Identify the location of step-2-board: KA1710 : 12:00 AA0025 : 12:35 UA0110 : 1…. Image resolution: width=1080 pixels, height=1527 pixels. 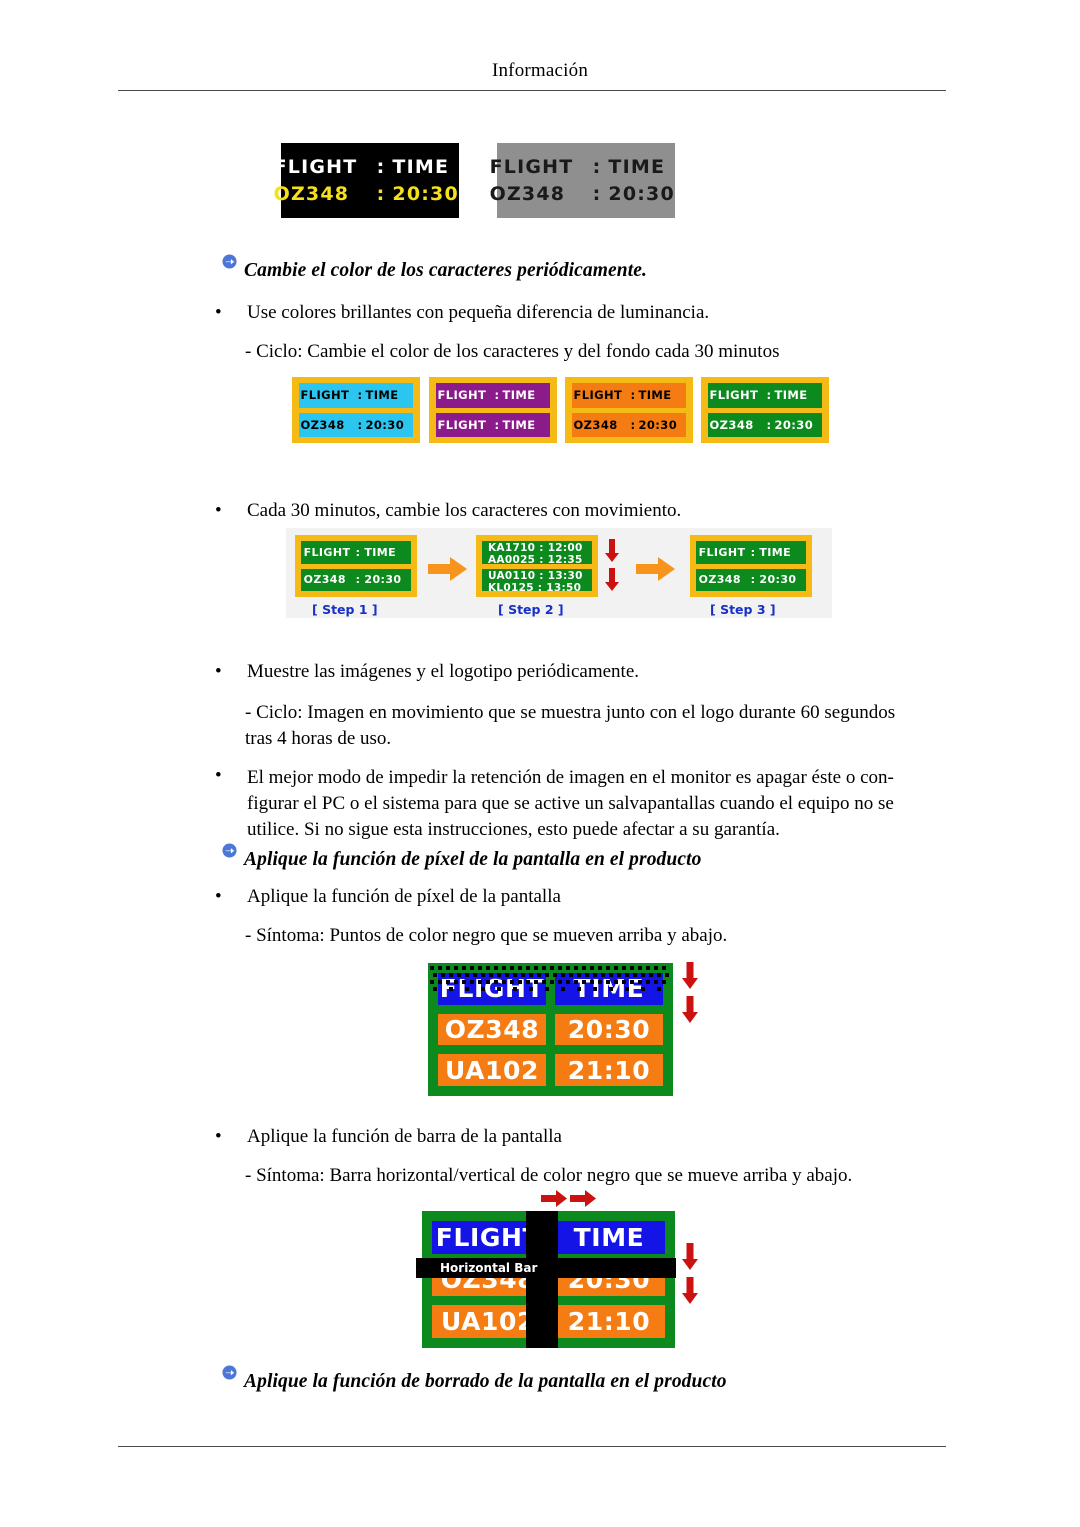
(537, 566).